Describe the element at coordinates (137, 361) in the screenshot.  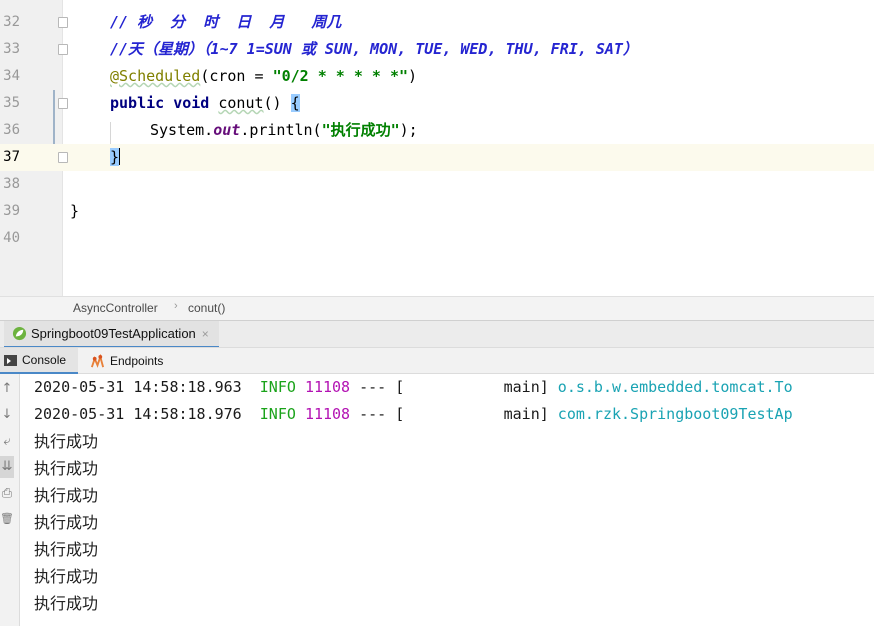
I see `tab-endpoints-label: Endpoints` at that location.